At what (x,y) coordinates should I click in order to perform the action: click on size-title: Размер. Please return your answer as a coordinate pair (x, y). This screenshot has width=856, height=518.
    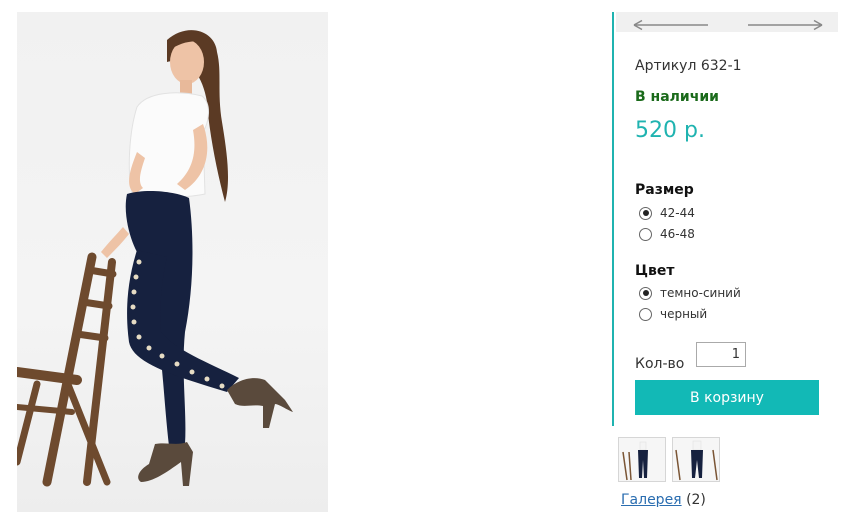
    Looking at the image, I should click on (664, 190).